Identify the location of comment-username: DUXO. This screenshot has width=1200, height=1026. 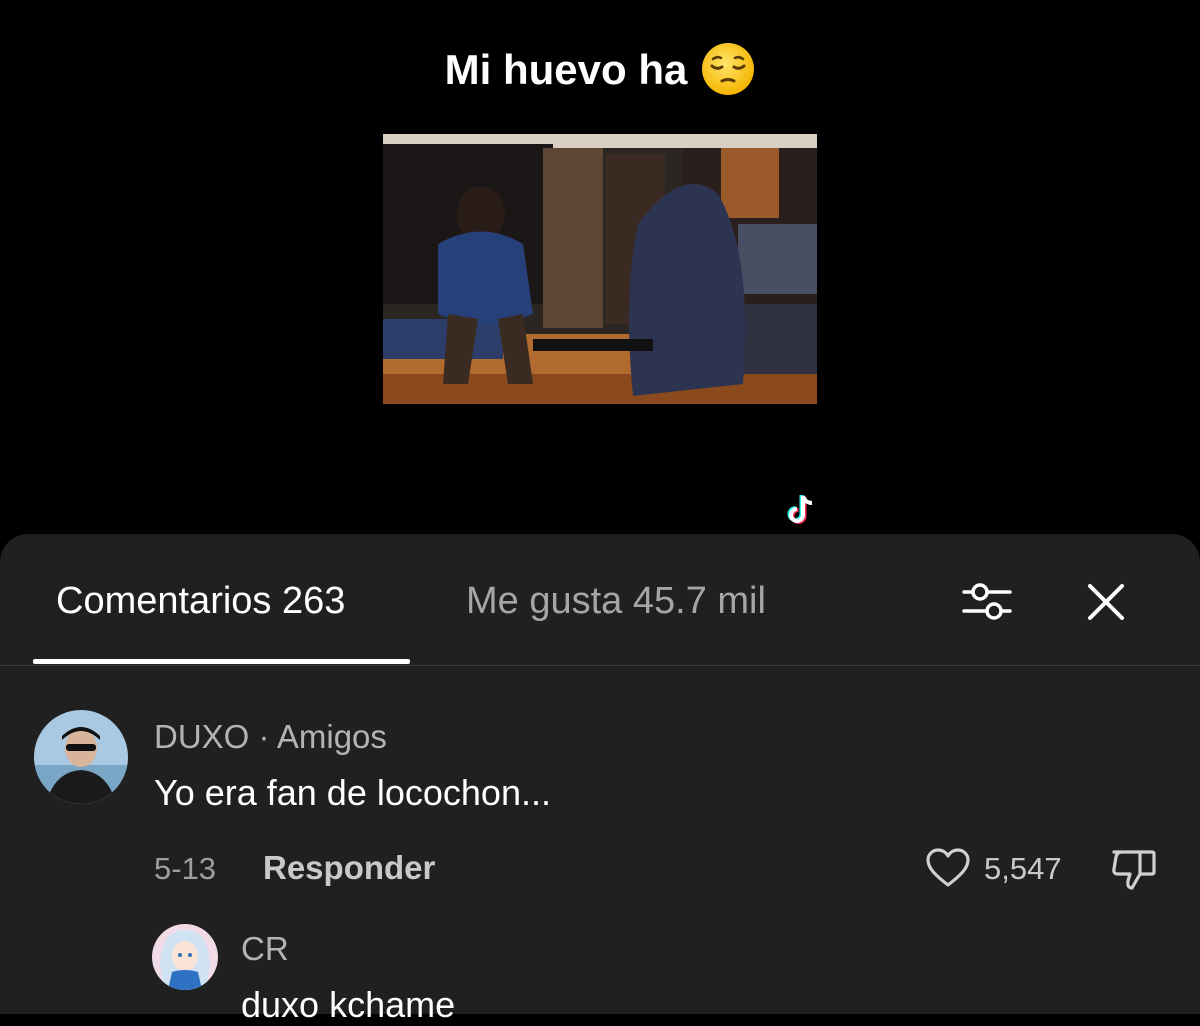
(201, 736).